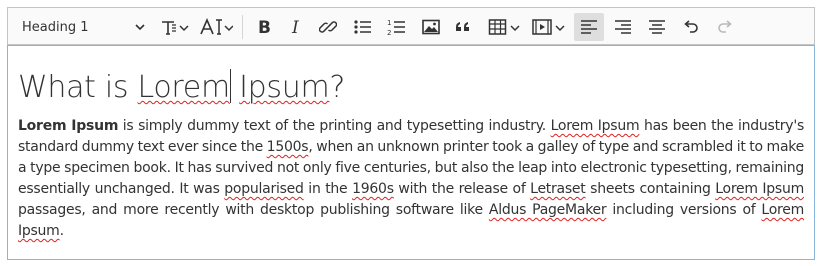 Image resolution: width=819 pixels, height=266 pixels. I want to click on bold-icon: B, so click(264, 27).